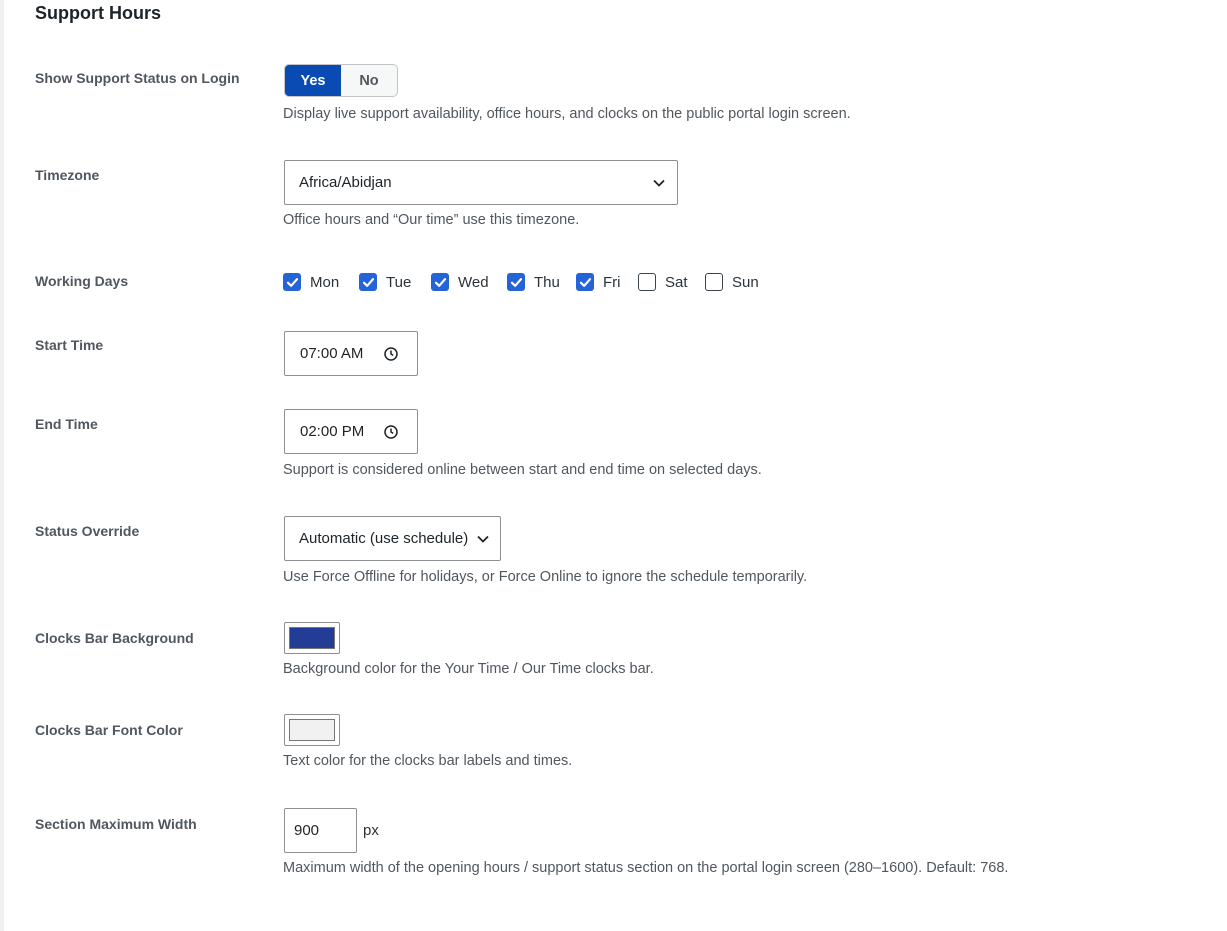 This screenshot has width=1227, height=931. I want to click on max-width-input: 900, so click(320, 830).